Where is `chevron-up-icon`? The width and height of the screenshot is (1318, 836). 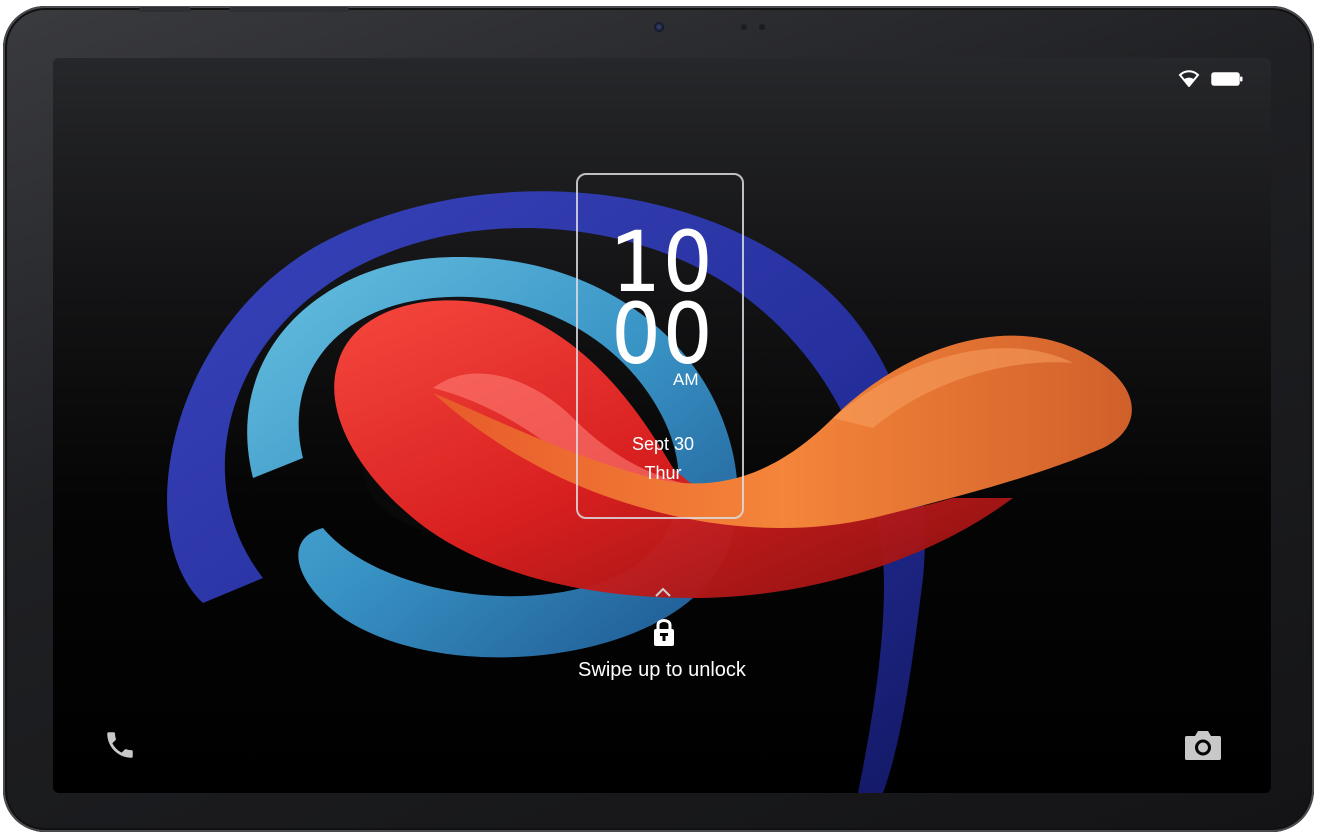 chevron-up-icon is located at coordinates (663, 592).